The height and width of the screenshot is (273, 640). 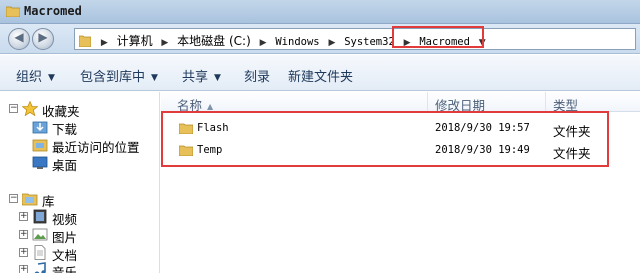 I want to click on nav-pictures: + 图片, so click(x=80, y=235).